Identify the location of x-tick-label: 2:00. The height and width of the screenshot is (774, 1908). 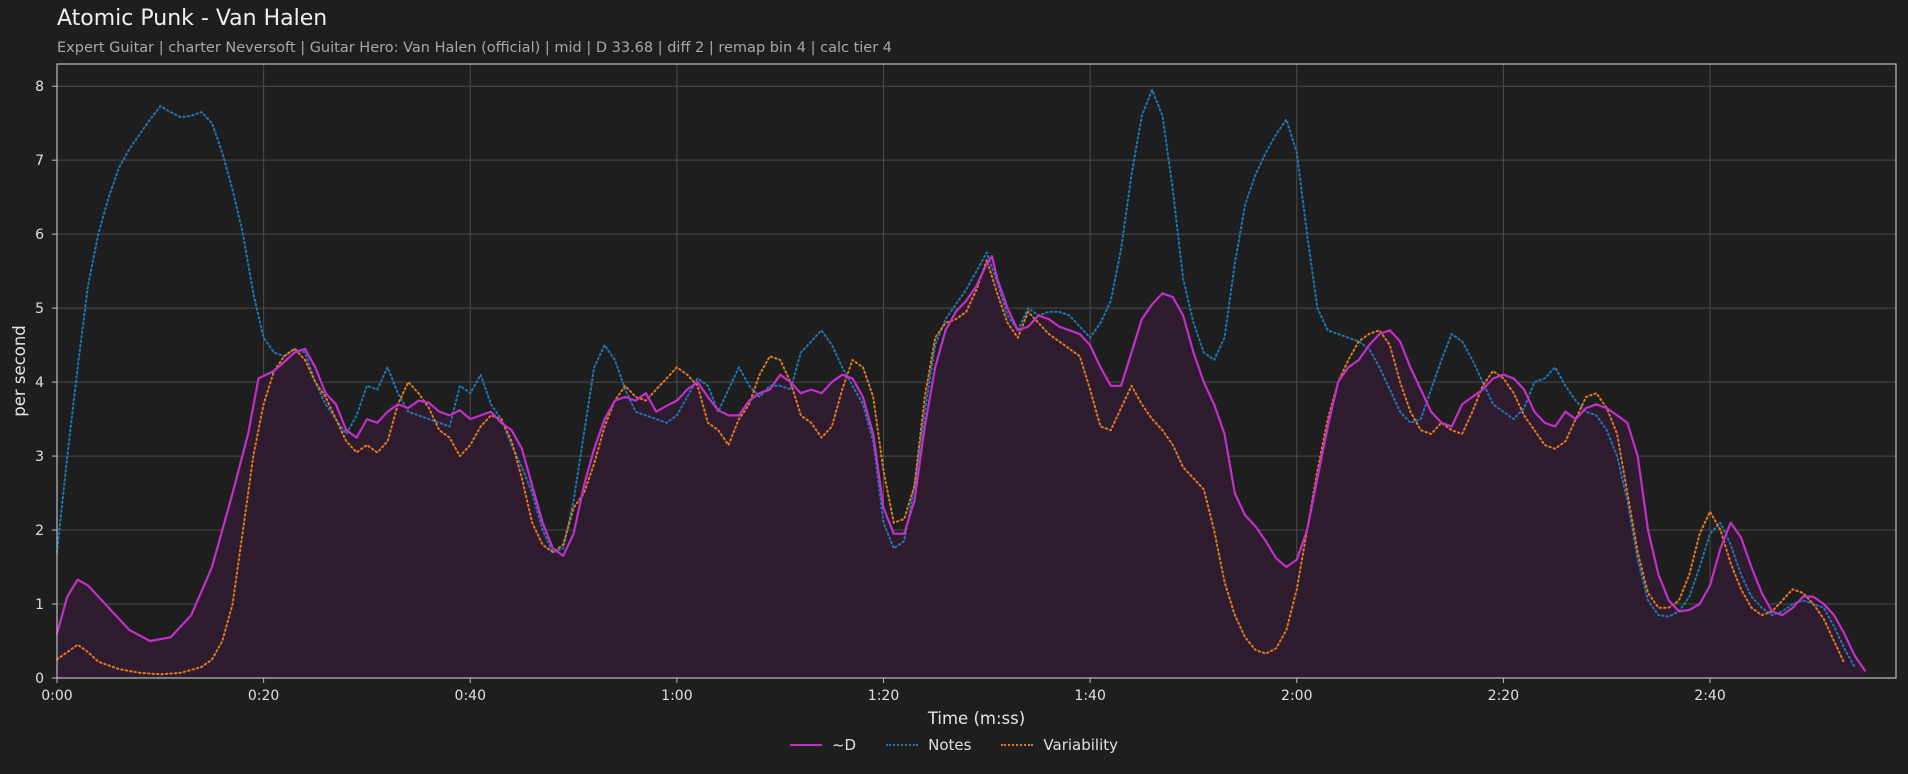
(1296, 696).